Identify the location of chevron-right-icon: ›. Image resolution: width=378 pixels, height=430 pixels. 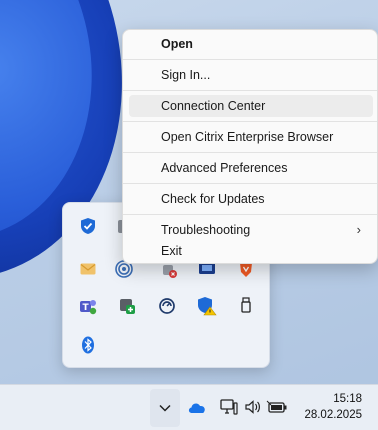
(358, 229).